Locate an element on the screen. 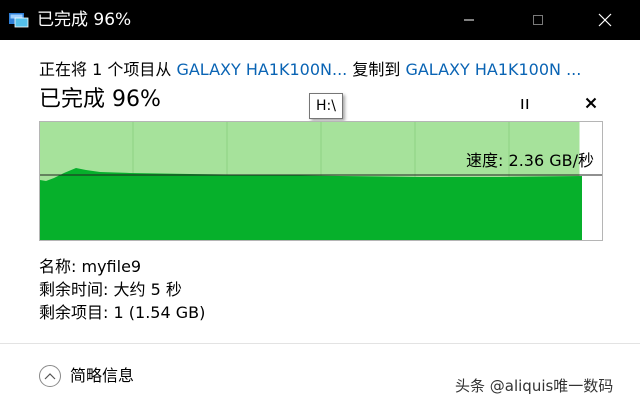  path-tooltip: H:\ is located at coordinates (326, 106).